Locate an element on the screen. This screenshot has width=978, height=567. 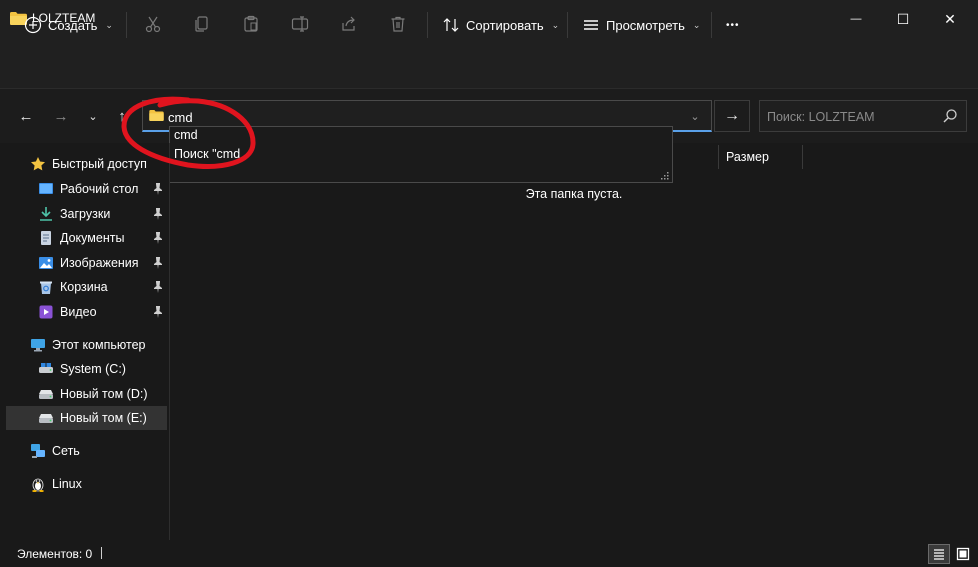
nav-drive-d: Новый том (D:) is located at coordinates (93, 394).